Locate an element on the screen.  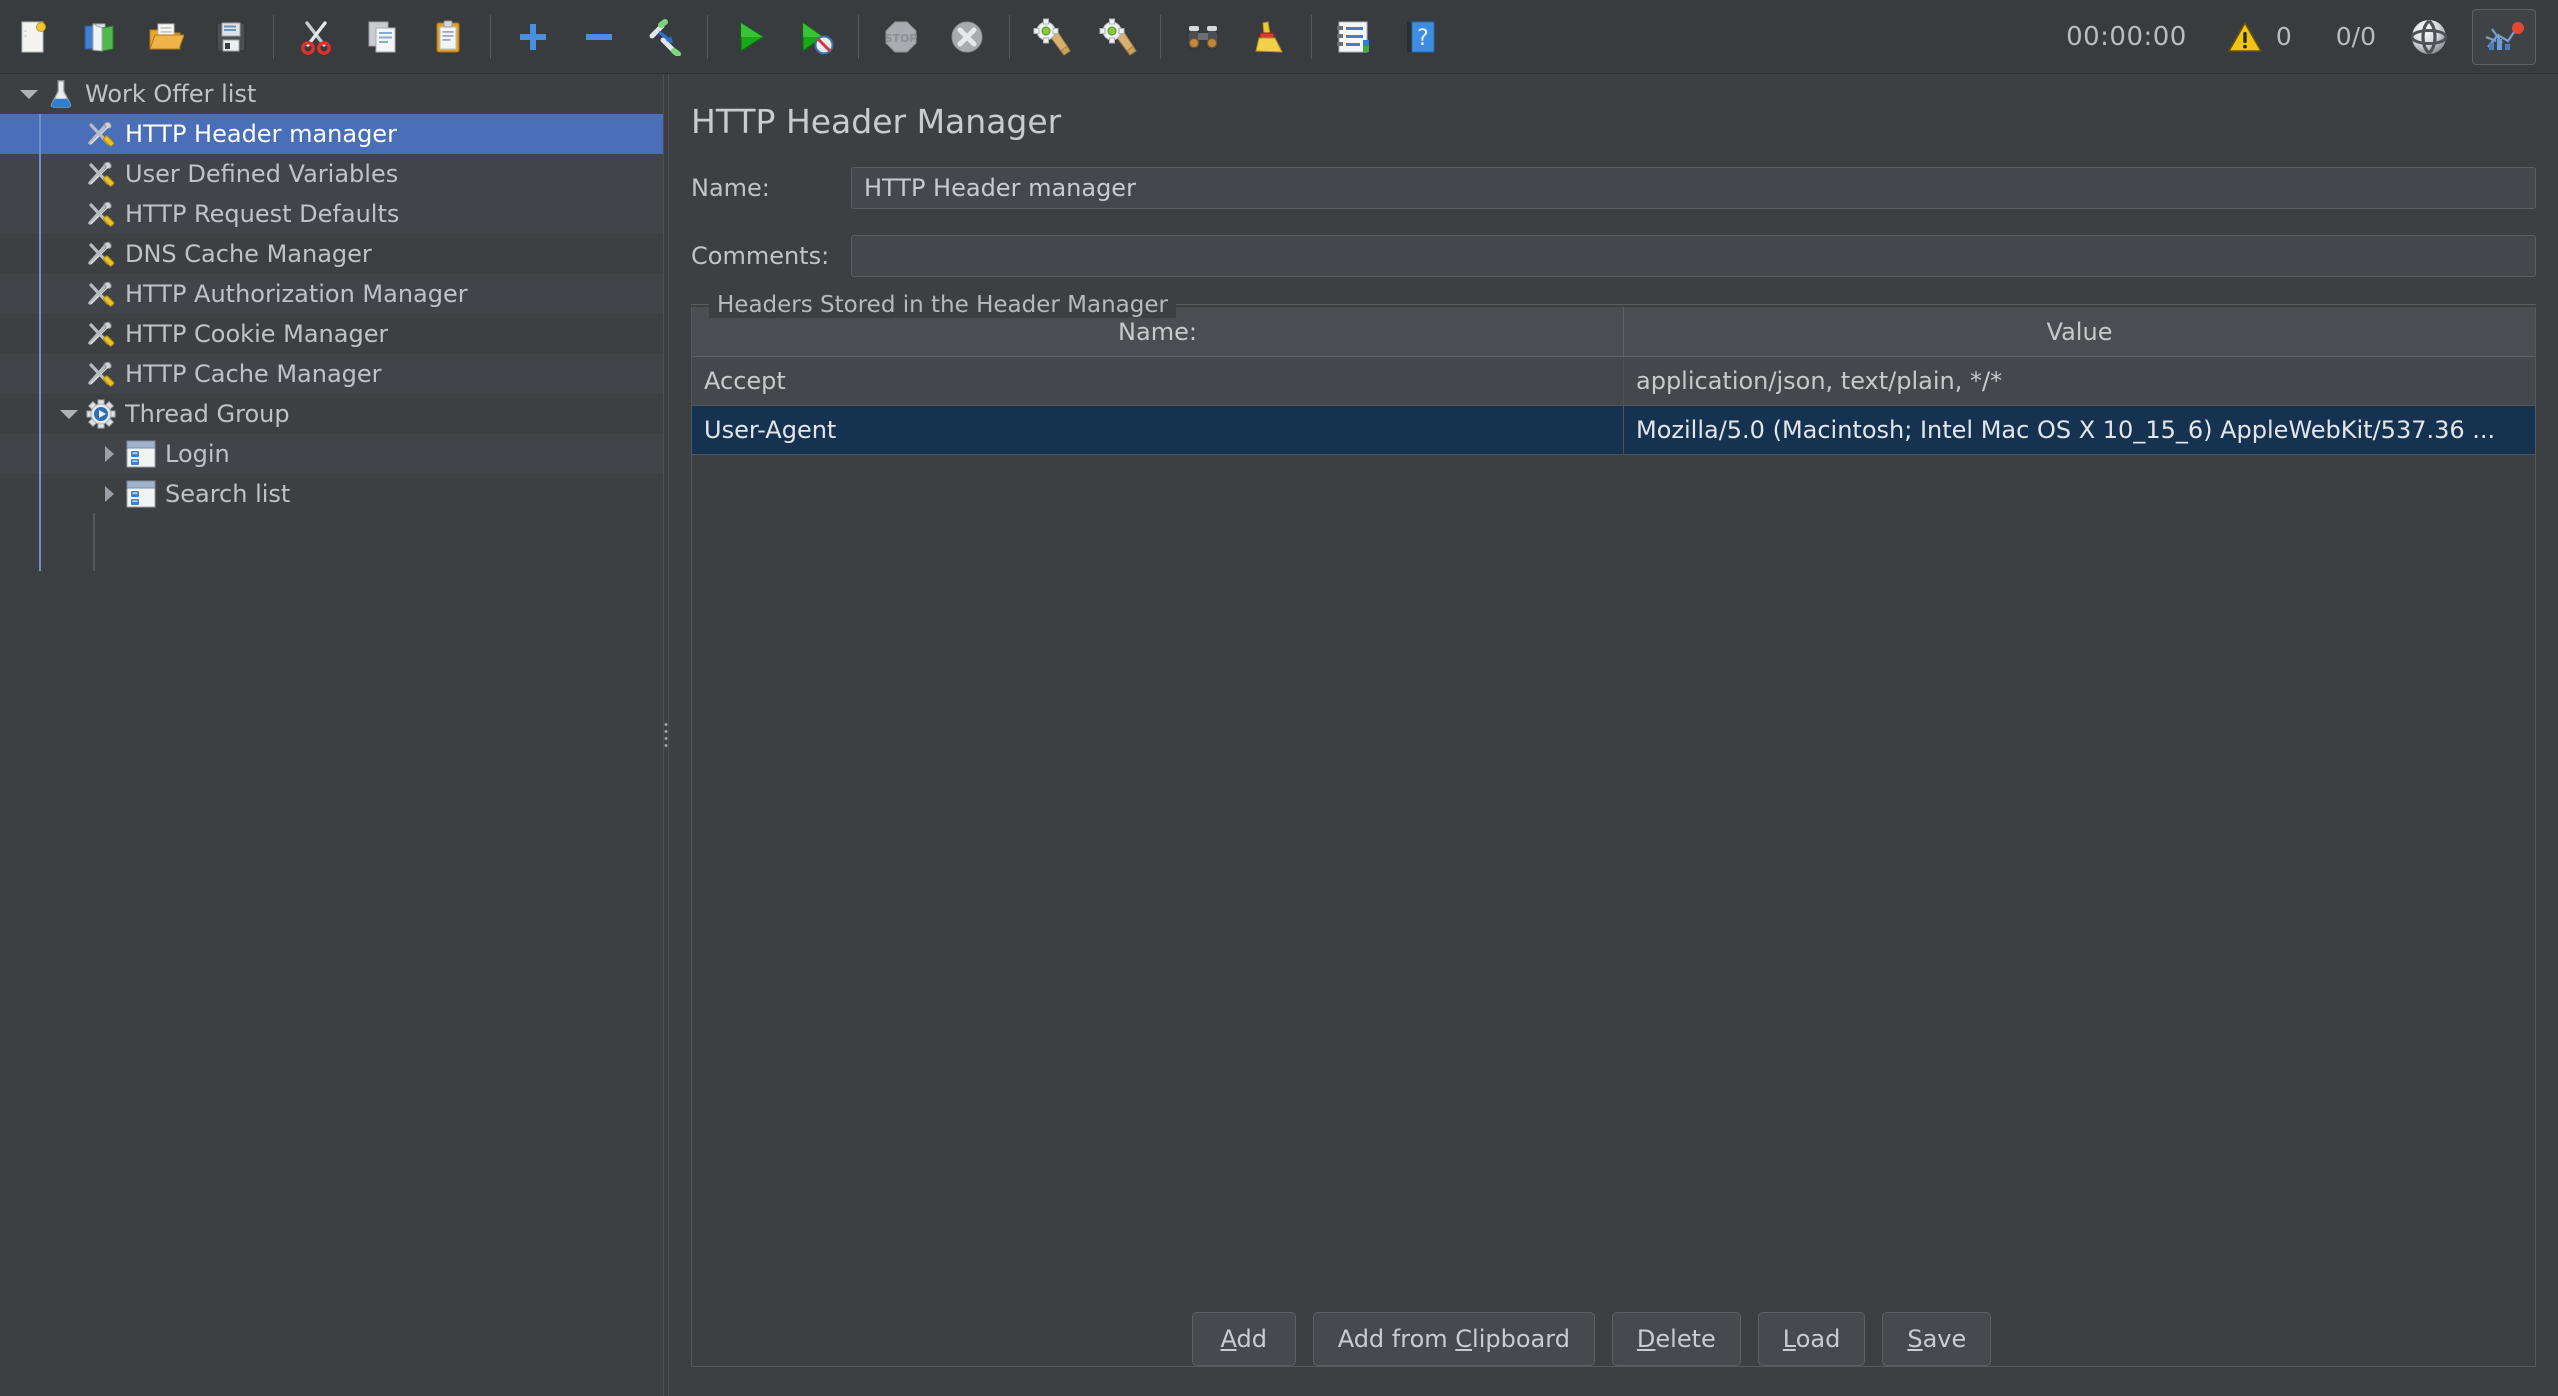
tree-item-user-defined-variables: User Defined Variables is located at coordinates (331, 174).